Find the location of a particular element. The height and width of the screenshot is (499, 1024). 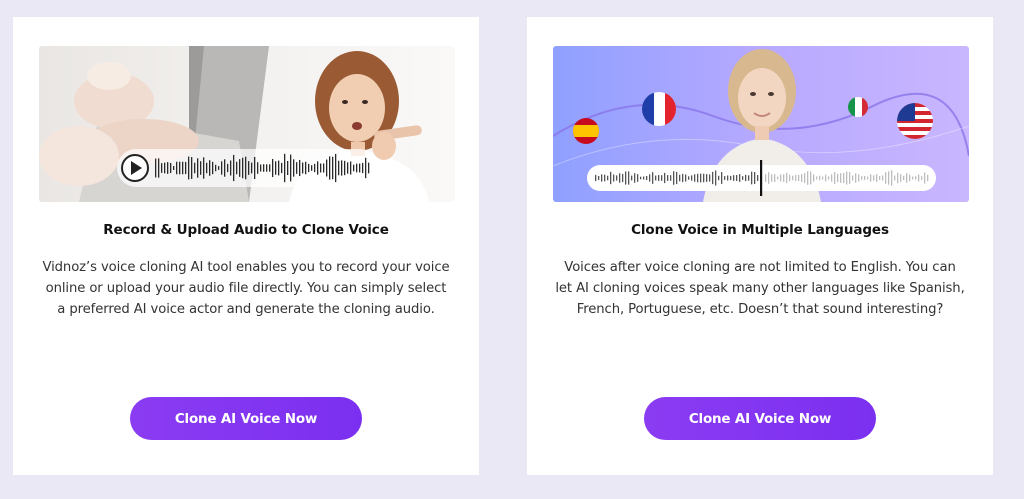

languages-illustration is located at coordinates (761, 124).